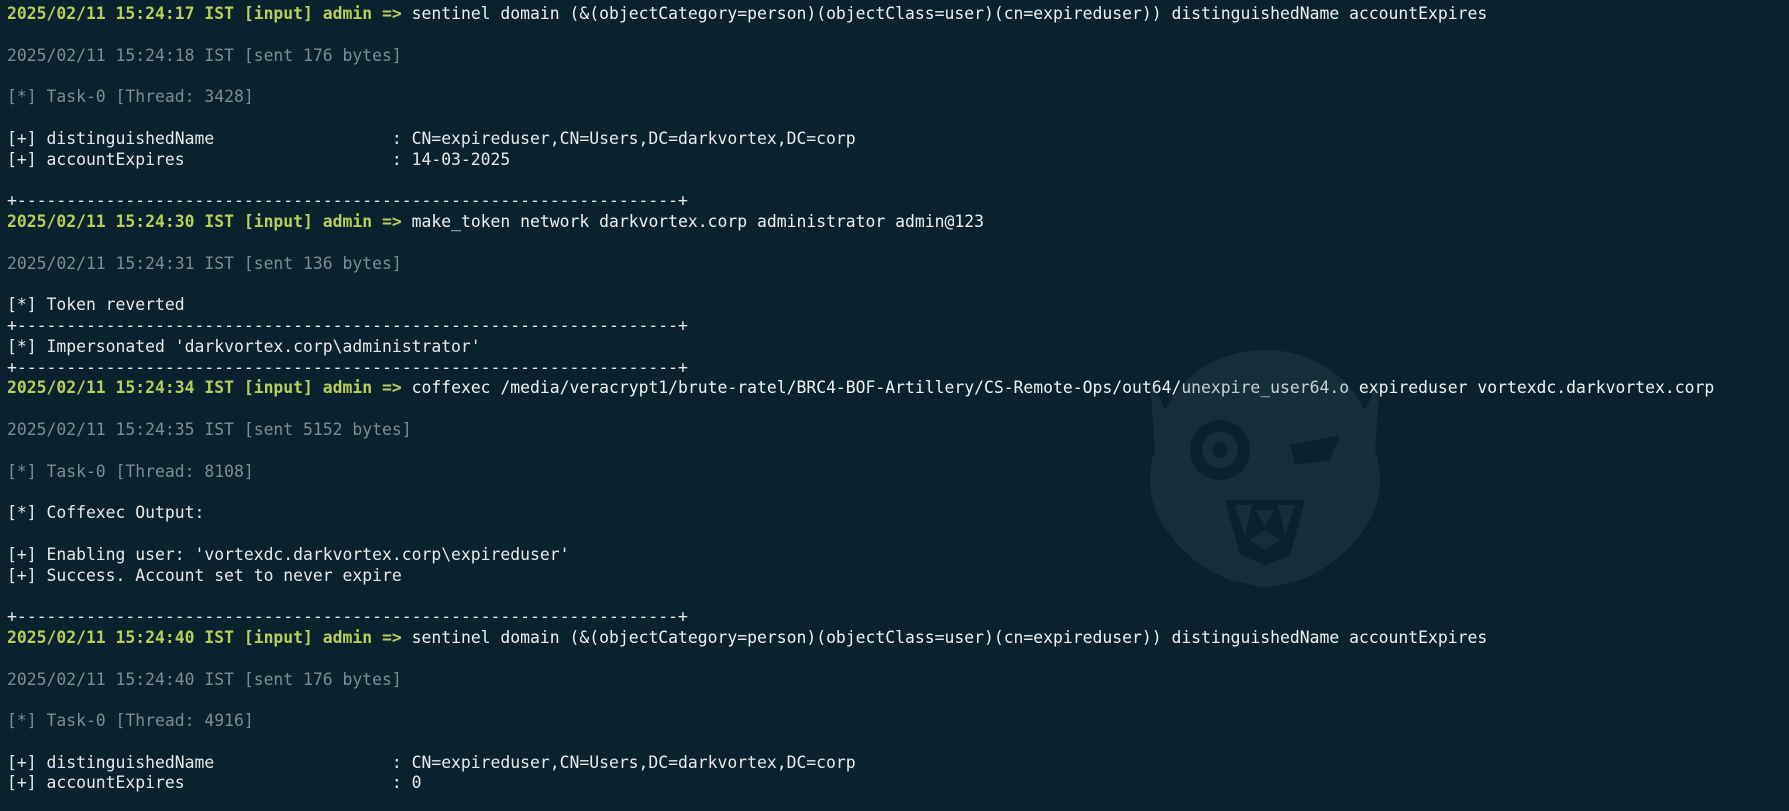  Describe the element at coordinates (204, 13) in the screenshot. I see `prompt-meta: 2025/02/11 15:24:17 IST [input] admin =>` at that location.